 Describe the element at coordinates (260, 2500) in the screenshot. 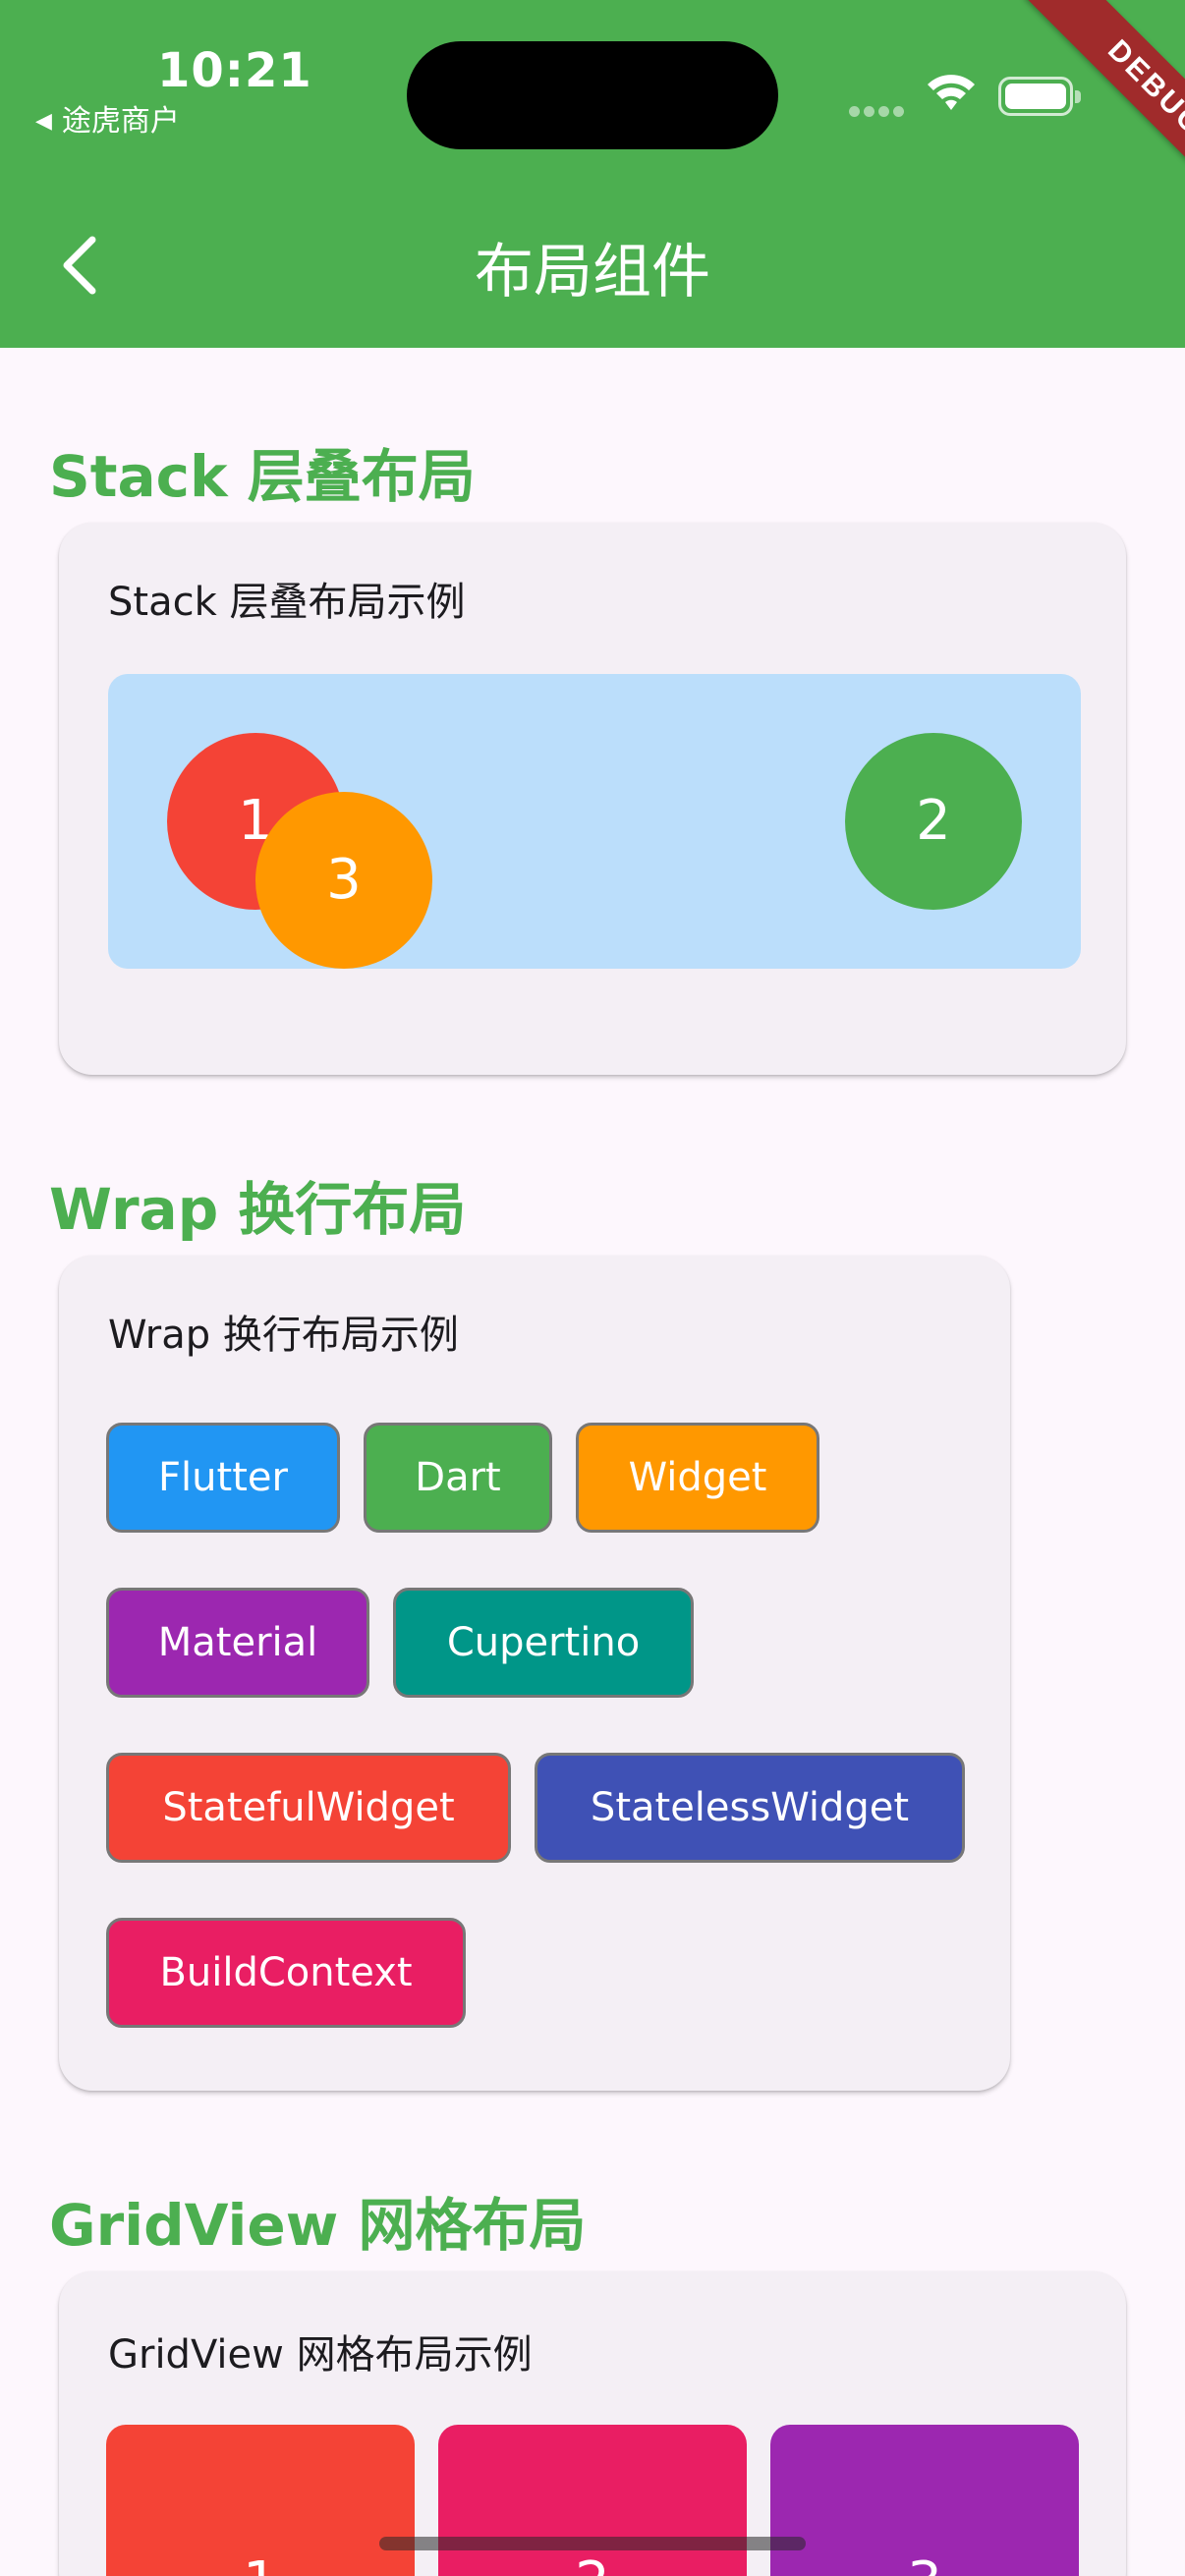

I see `grid-tile-1: 1` at that location.